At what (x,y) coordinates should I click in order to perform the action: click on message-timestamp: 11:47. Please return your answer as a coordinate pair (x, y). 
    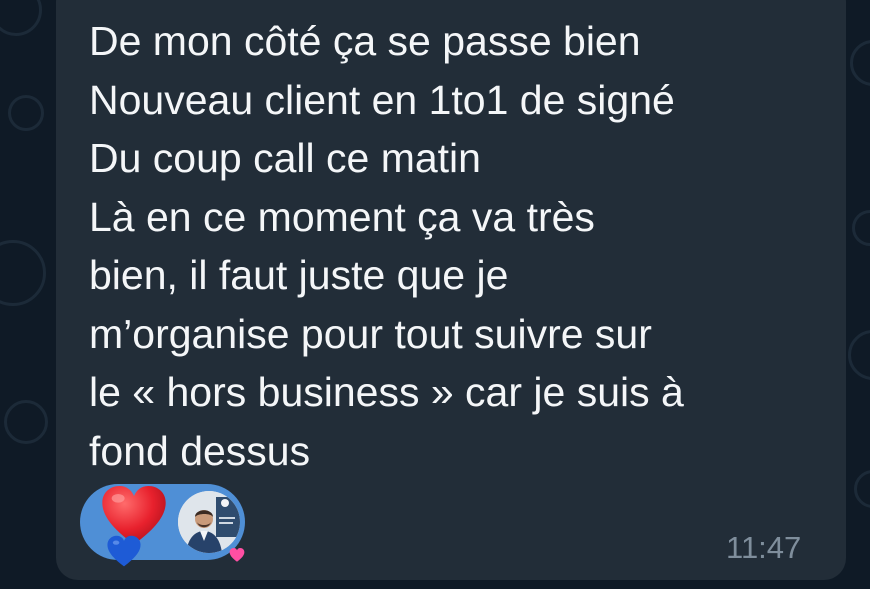
    Looking at the image, I should click on (764, 547).